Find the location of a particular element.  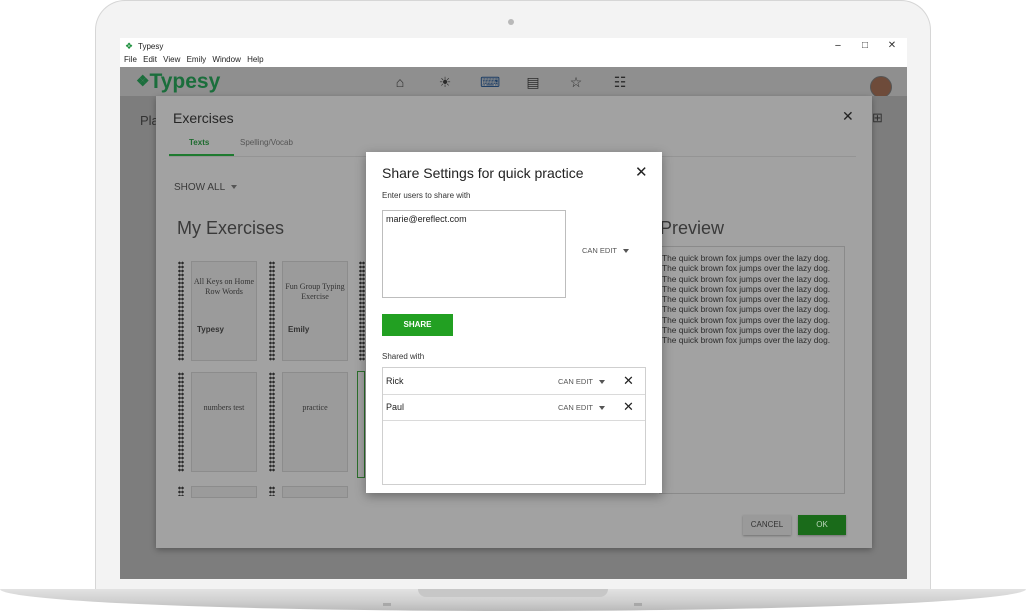

card-title: practice is located at coordinates (315, 407).